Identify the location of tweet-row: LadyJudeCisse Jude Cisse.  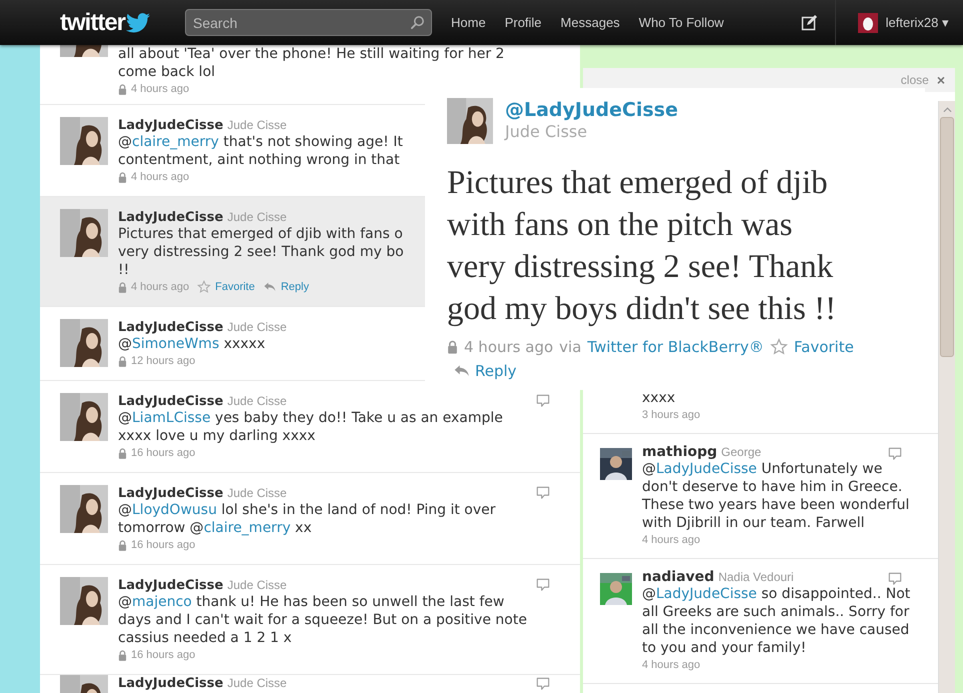
(310, 684).